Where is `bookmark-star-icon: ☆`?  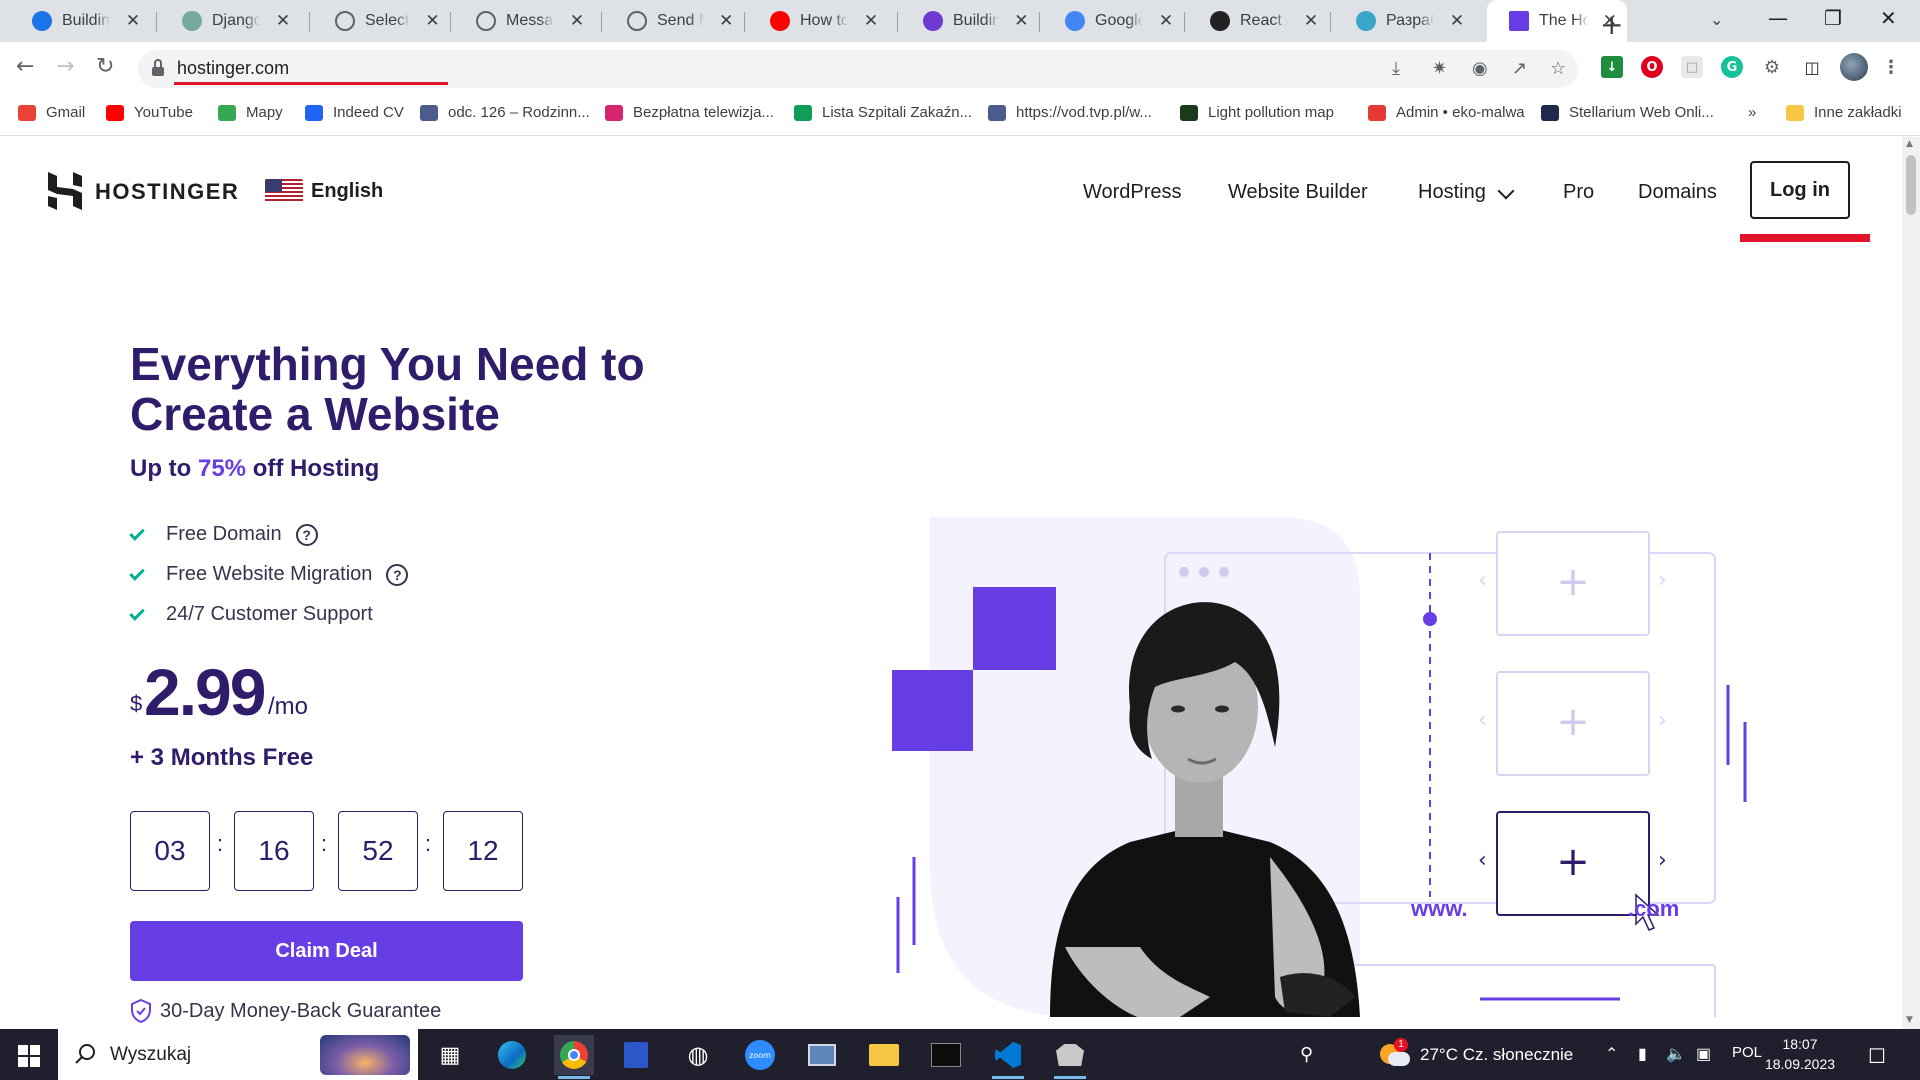
bookmark-star-icon: ☆ is located at coordinates (1558, 68).